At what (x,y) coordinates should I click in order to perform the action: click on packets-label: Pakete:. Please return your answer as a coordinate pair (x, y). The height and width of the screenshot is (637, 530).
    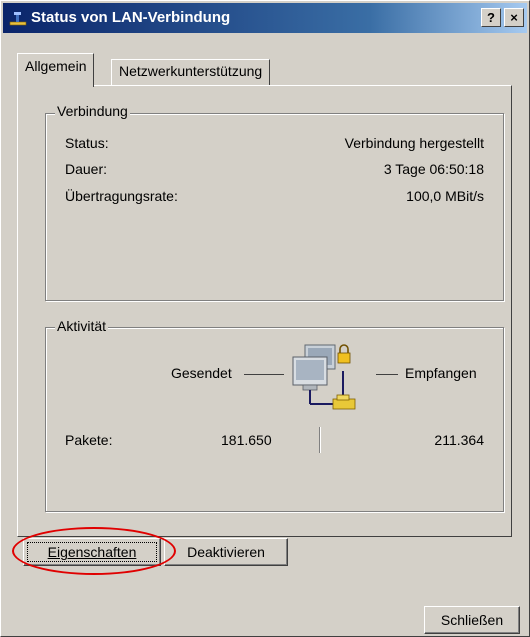
    Looking at the image, I should click on (89, 440).